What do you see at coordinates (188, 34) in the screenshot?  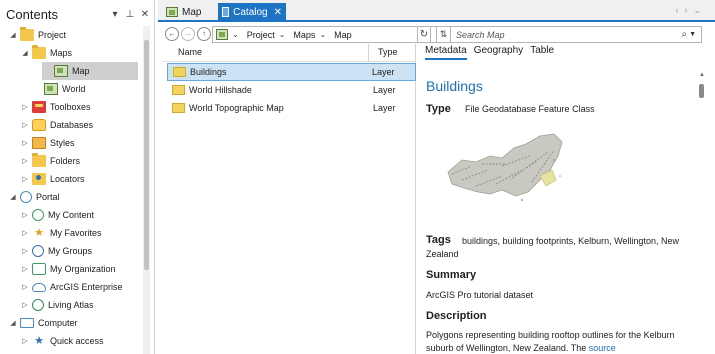 I see `forward-icon: →` at bounding box center [188, 34].